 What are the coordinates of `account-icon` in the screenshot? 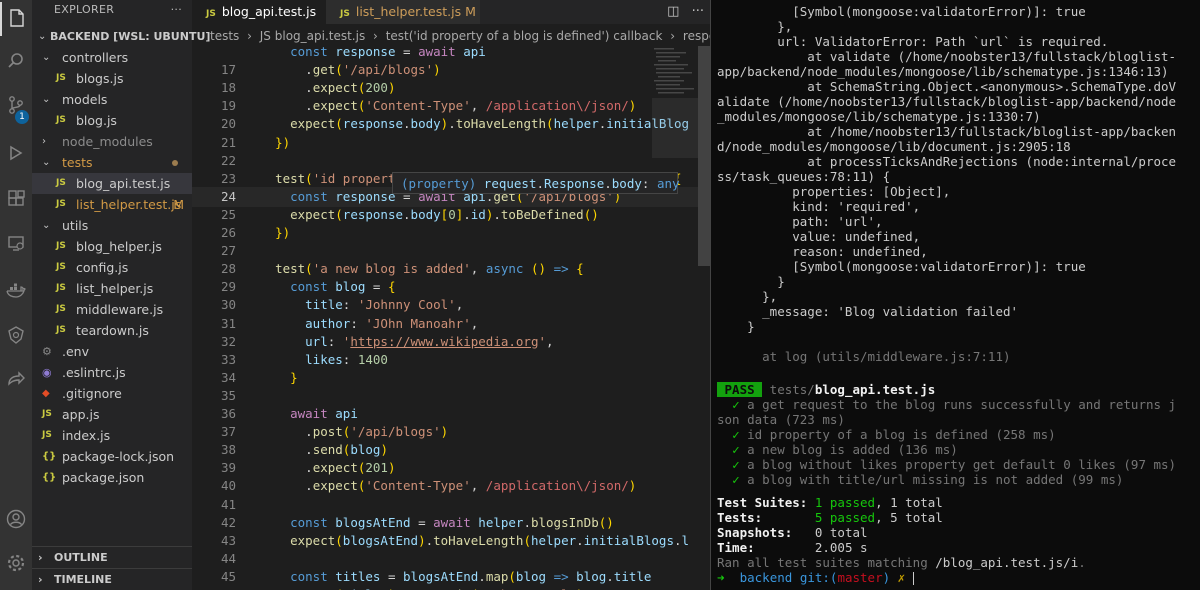 It's located at (16, 519).